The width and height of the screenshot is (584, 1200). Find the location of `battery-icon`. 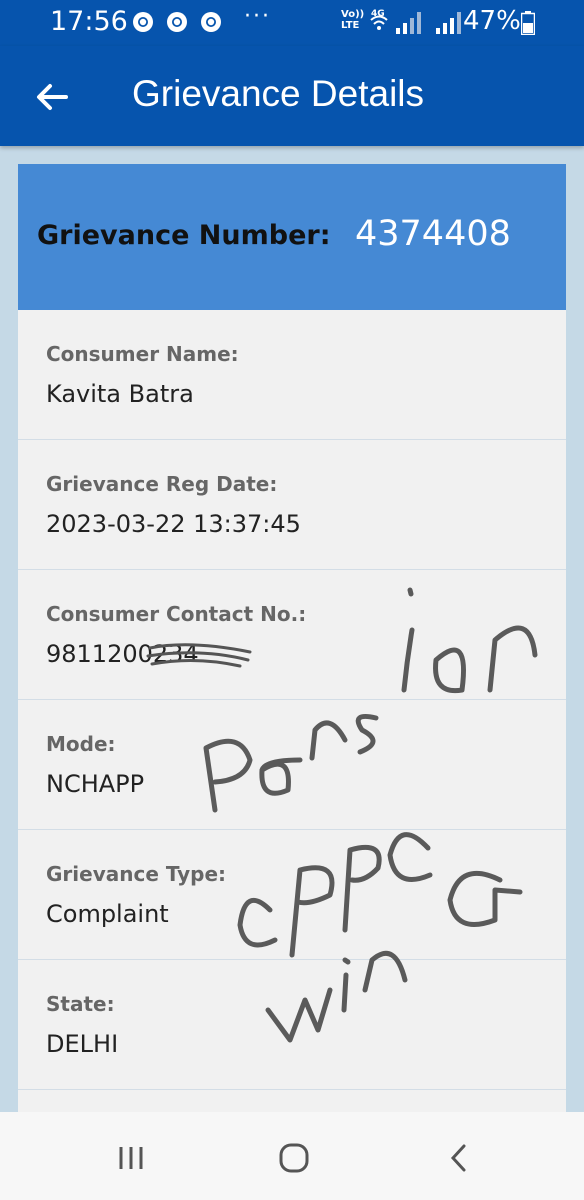

battery-icon is located at coordinates (528, 23).